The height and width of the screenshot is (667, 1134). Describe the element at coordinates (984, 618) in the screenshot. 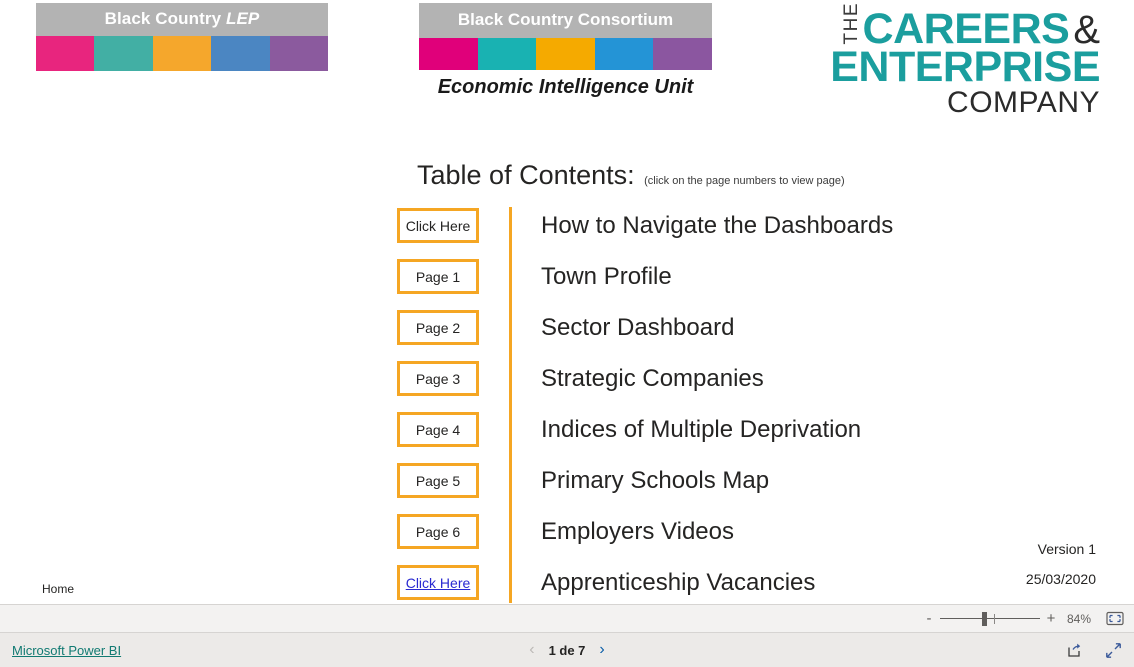

I see `zoom-slider-thumb` at that location.